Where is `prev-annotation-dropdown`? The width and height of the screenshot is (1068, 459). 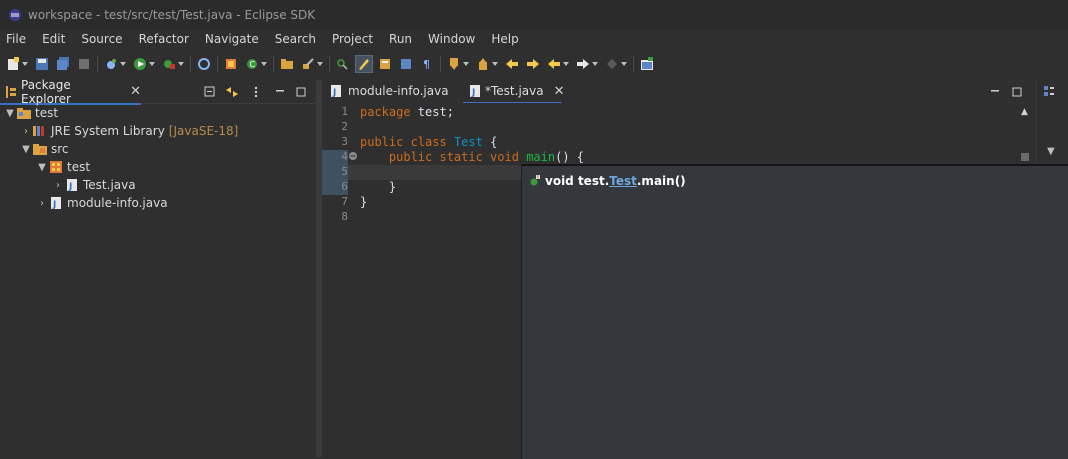 prev-annotation-dropdown is located at coordinates (495, 64).